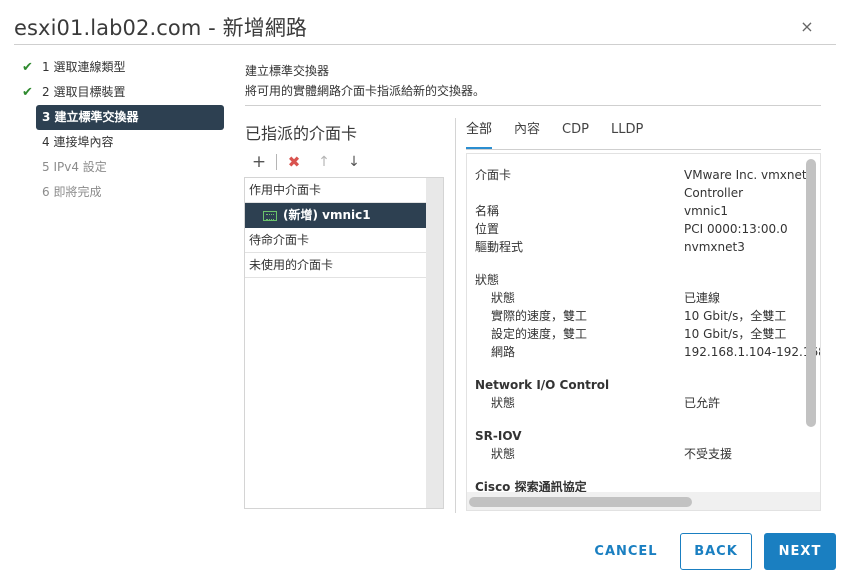 This screenshot has width=845, height=582. What do you see at coordinates (335, 190) in the screenshot?
I see `group-active-adapters: 作用中介面卡` at bounding box center [335, 190].